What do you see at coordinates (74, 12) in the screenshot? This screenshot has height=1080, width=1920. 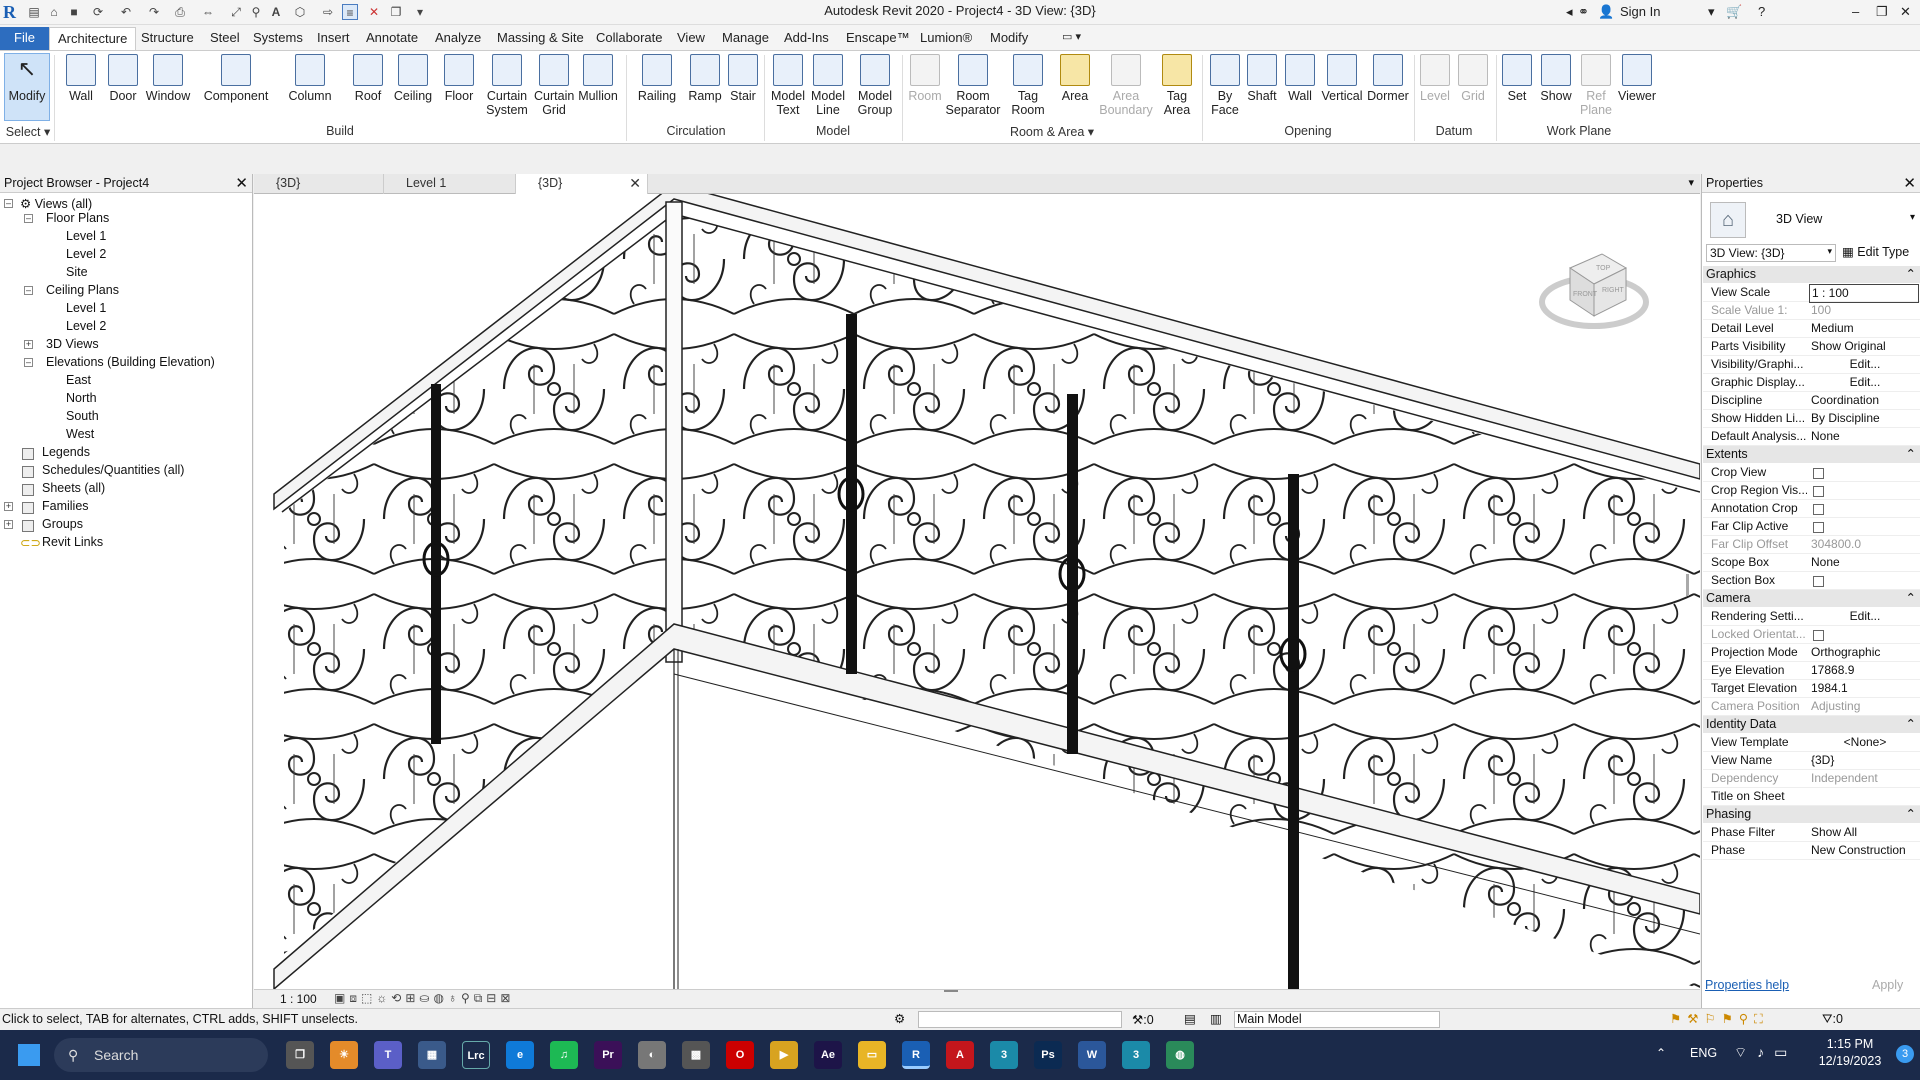 I see `save-icon: ■` at bounding box center [74, 12].